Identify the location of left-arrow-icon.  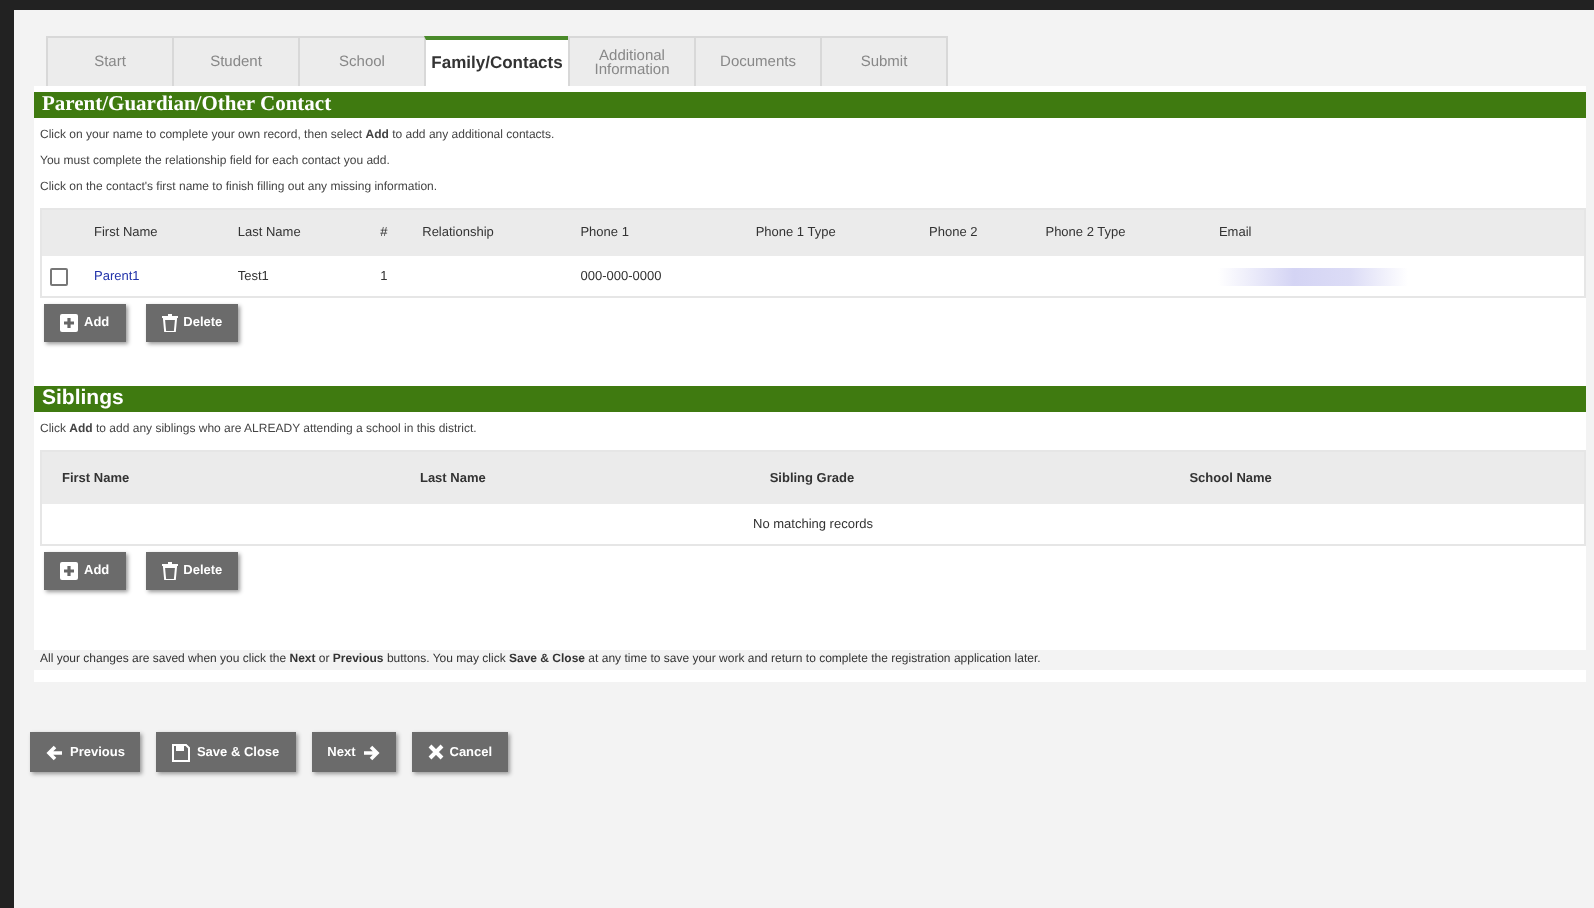
(55, 752).